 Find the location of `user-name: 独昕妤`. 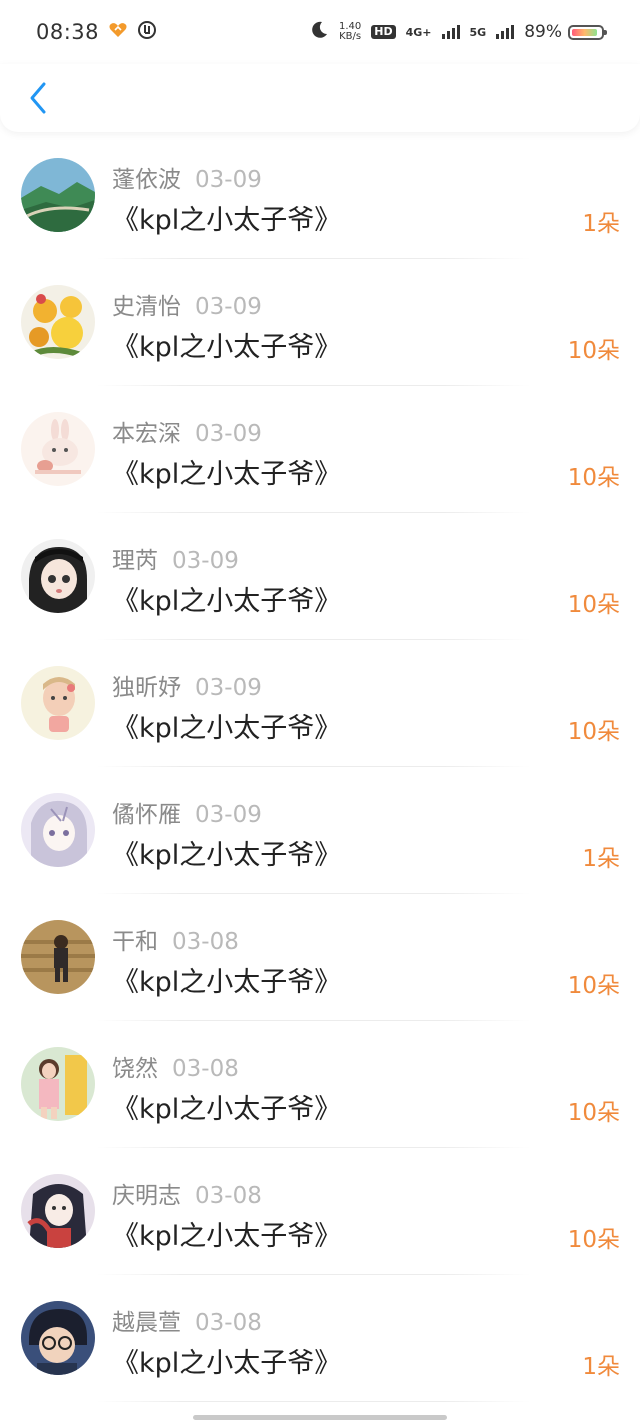

user-name: 独昕妤 is located at coordinates (146, 688).